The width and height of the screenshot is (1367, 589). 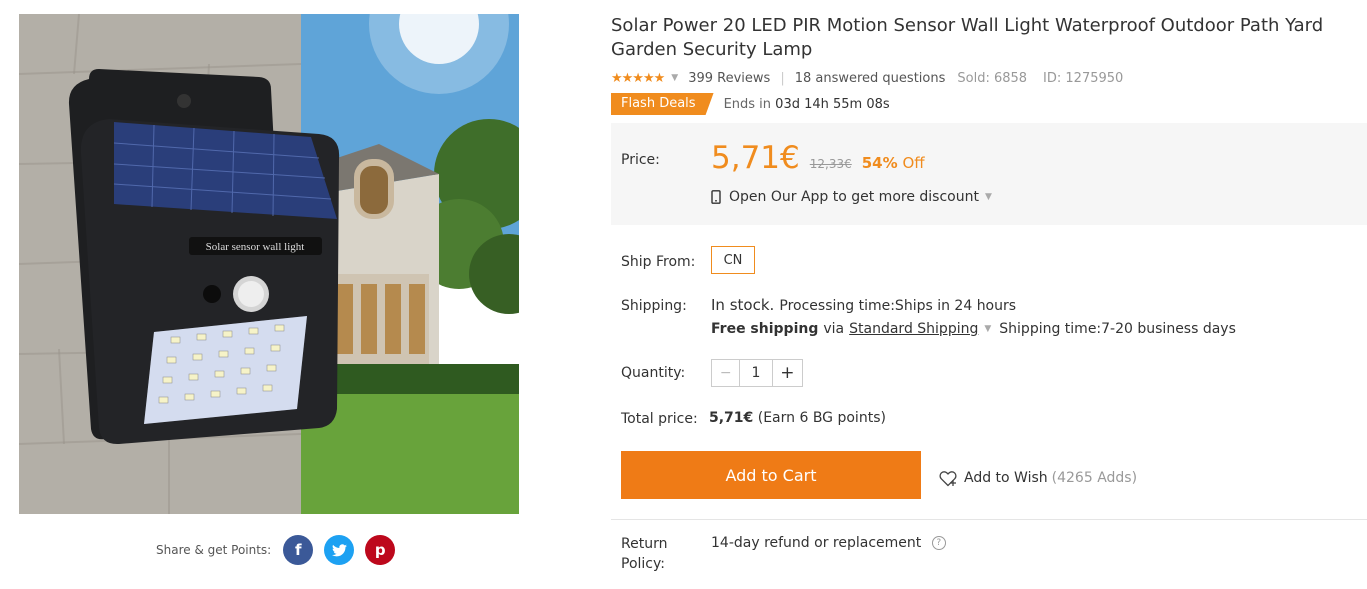 I want to click on heart-plus-icon, so click(x=948, y=478).